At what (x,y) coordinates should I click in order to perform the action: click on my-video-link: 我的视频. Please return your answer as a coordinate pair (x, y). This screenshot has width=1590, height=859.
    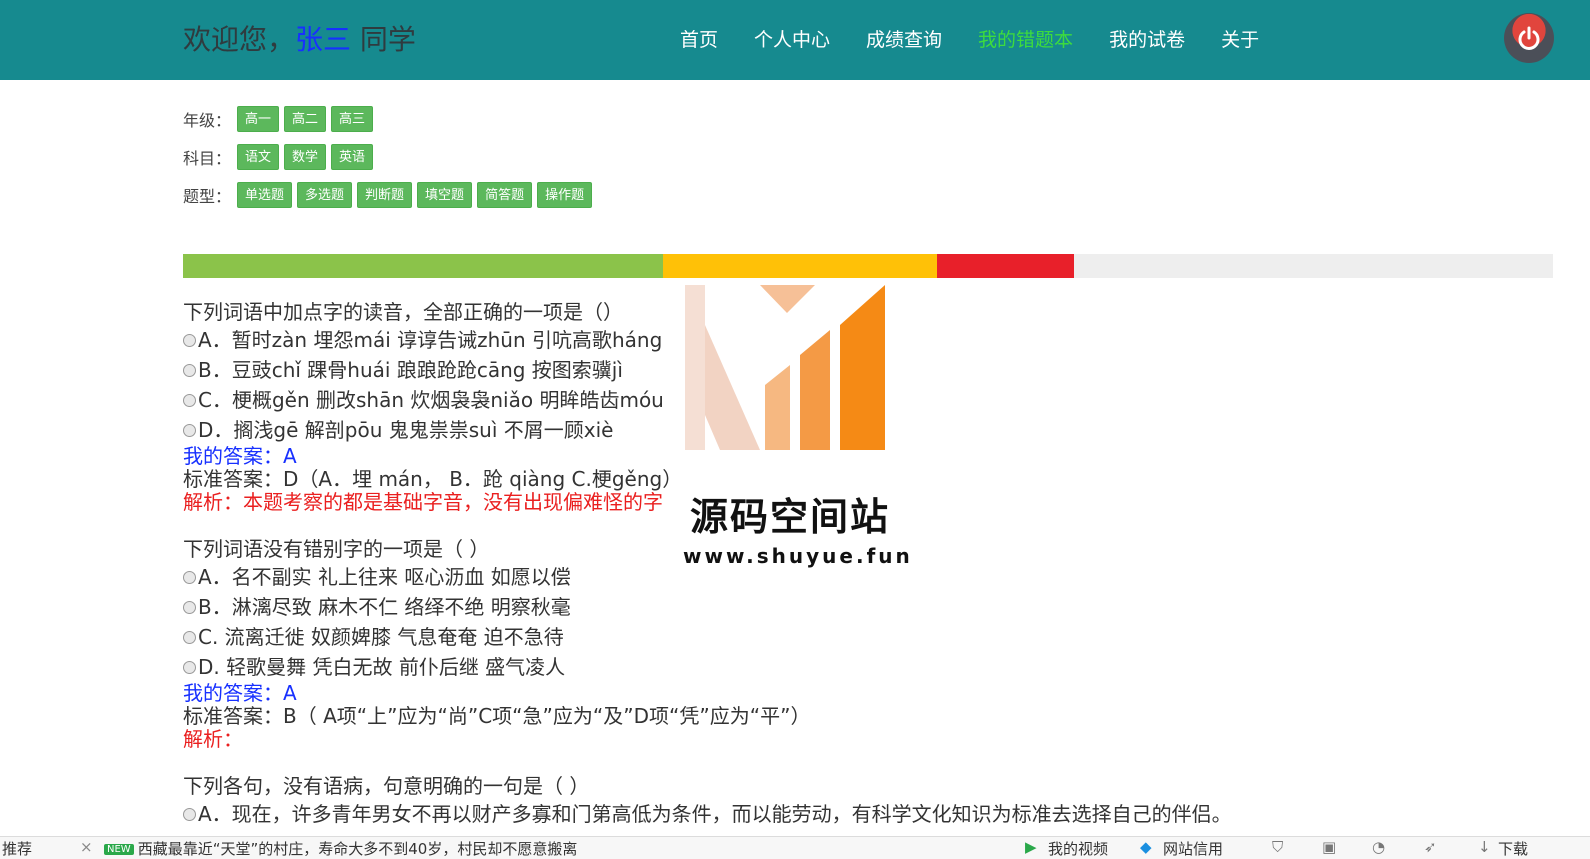
    Looking at the image, I should click on (1078, 848).